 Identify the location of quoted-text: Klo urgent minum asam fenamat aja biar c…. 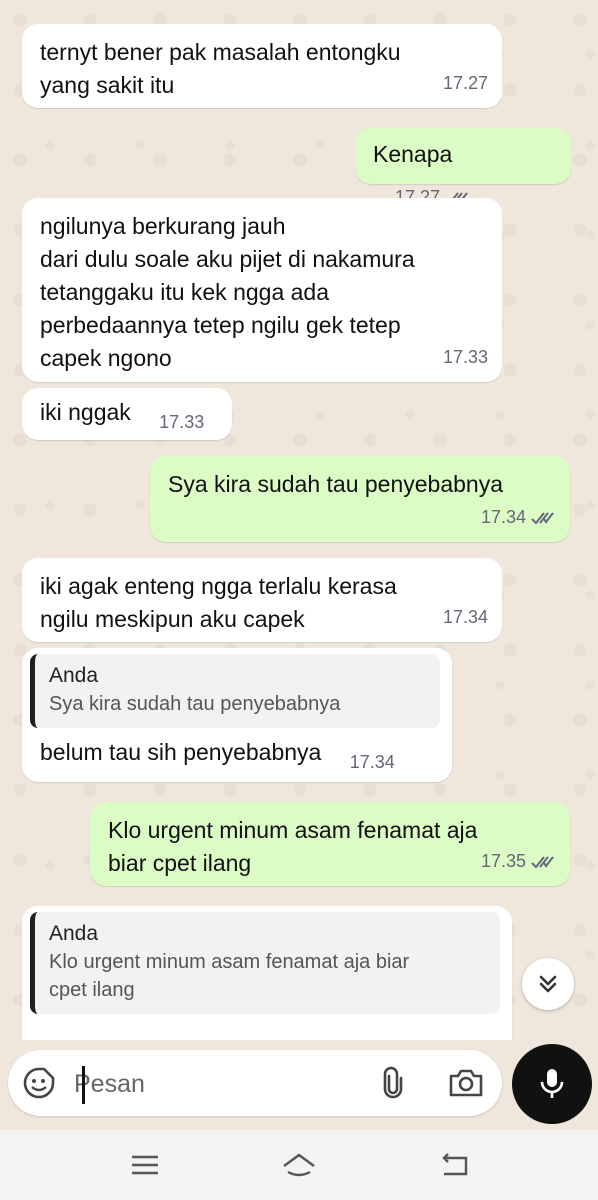
(229, 976).